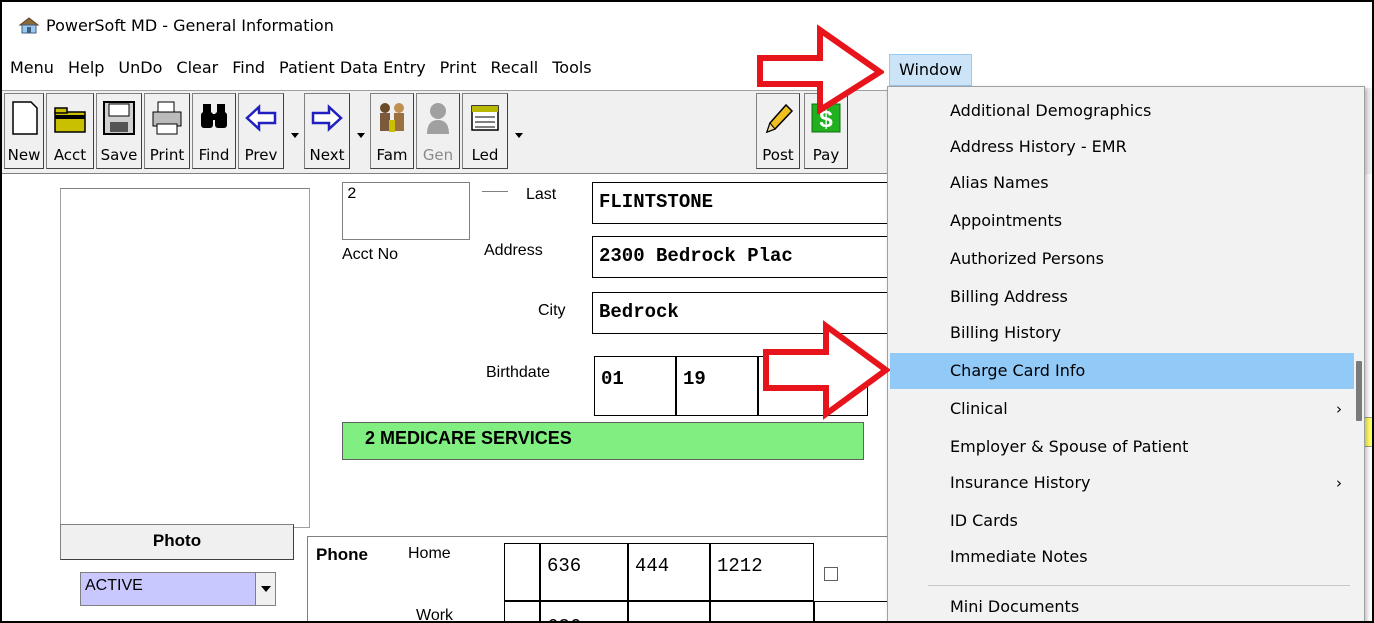  Describe the element at coordinates (485, 118) in the screenshot. I see `ledger-icon` at that location.